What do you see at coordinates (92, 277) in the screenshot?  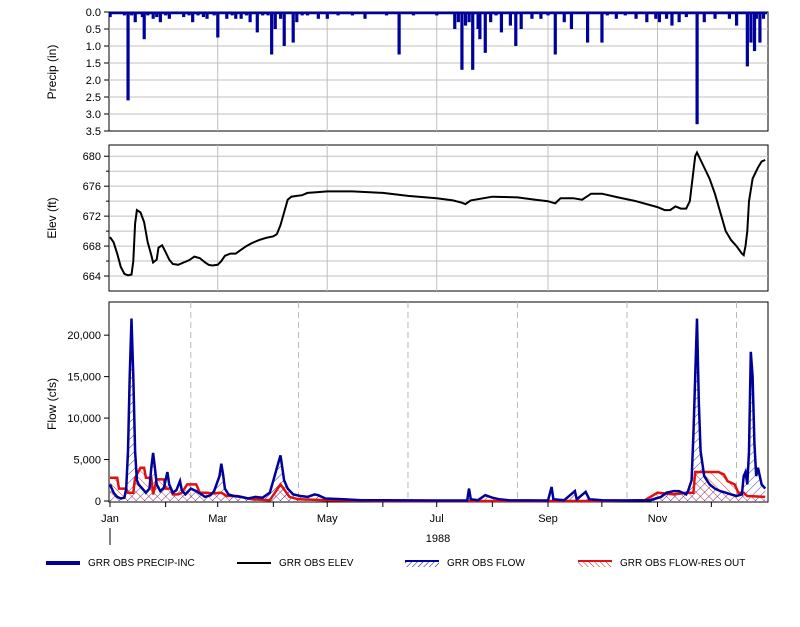 I see `elev-tick-label: 664` at bounding box center [92, 277].